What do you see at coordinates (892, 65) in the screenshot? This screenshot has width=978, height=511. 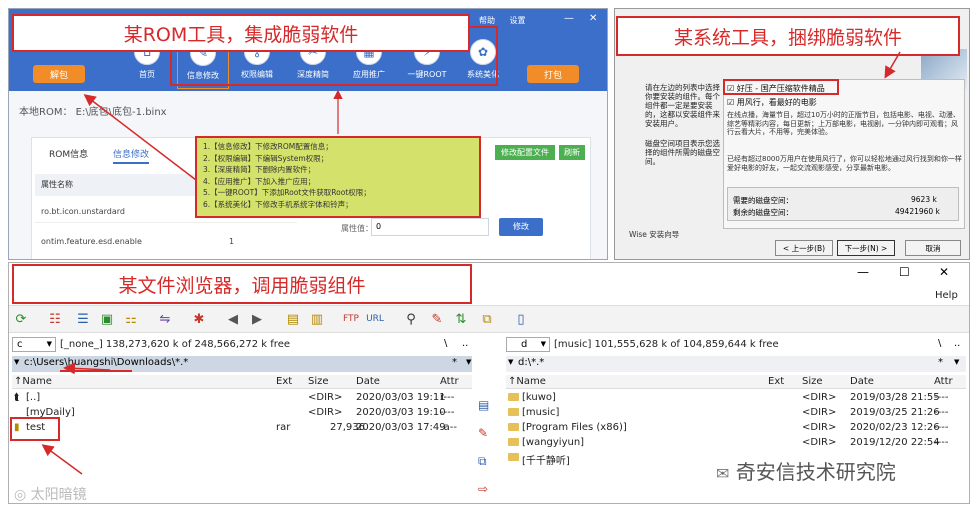 I see `arrow-to-checkbox` at bounding box center [892, 65].